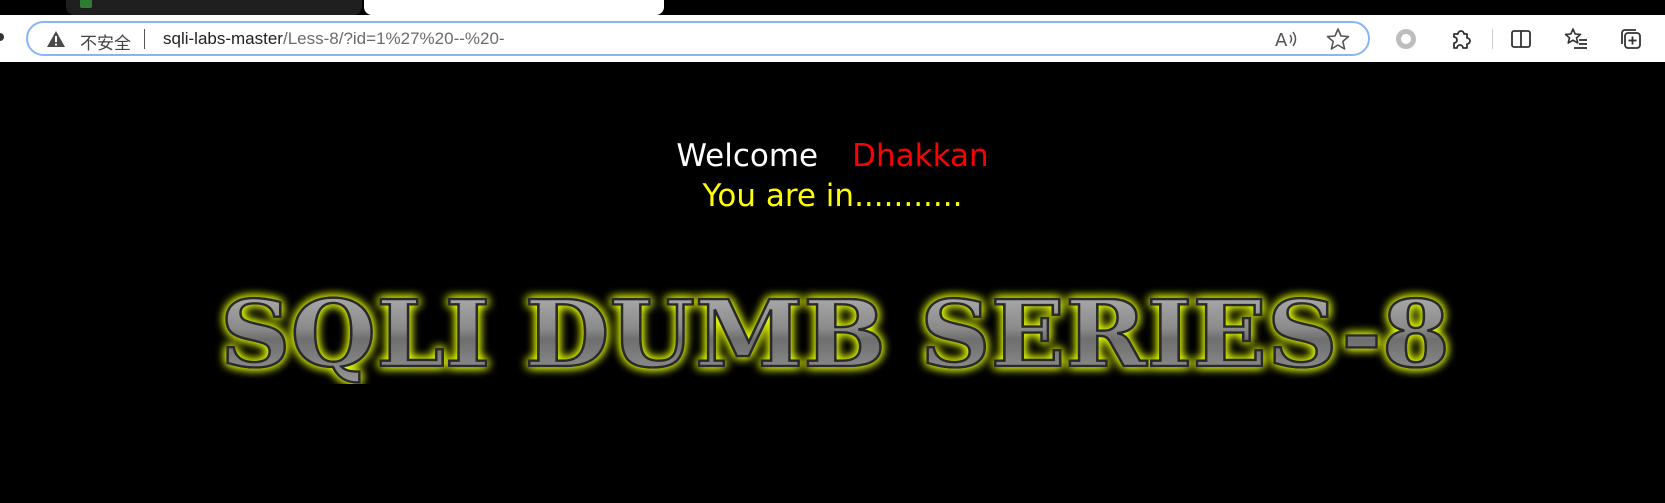 The width and height of the screenshot is (1665, 503). I want to click on toolbar-divider, so click(1492, 39).